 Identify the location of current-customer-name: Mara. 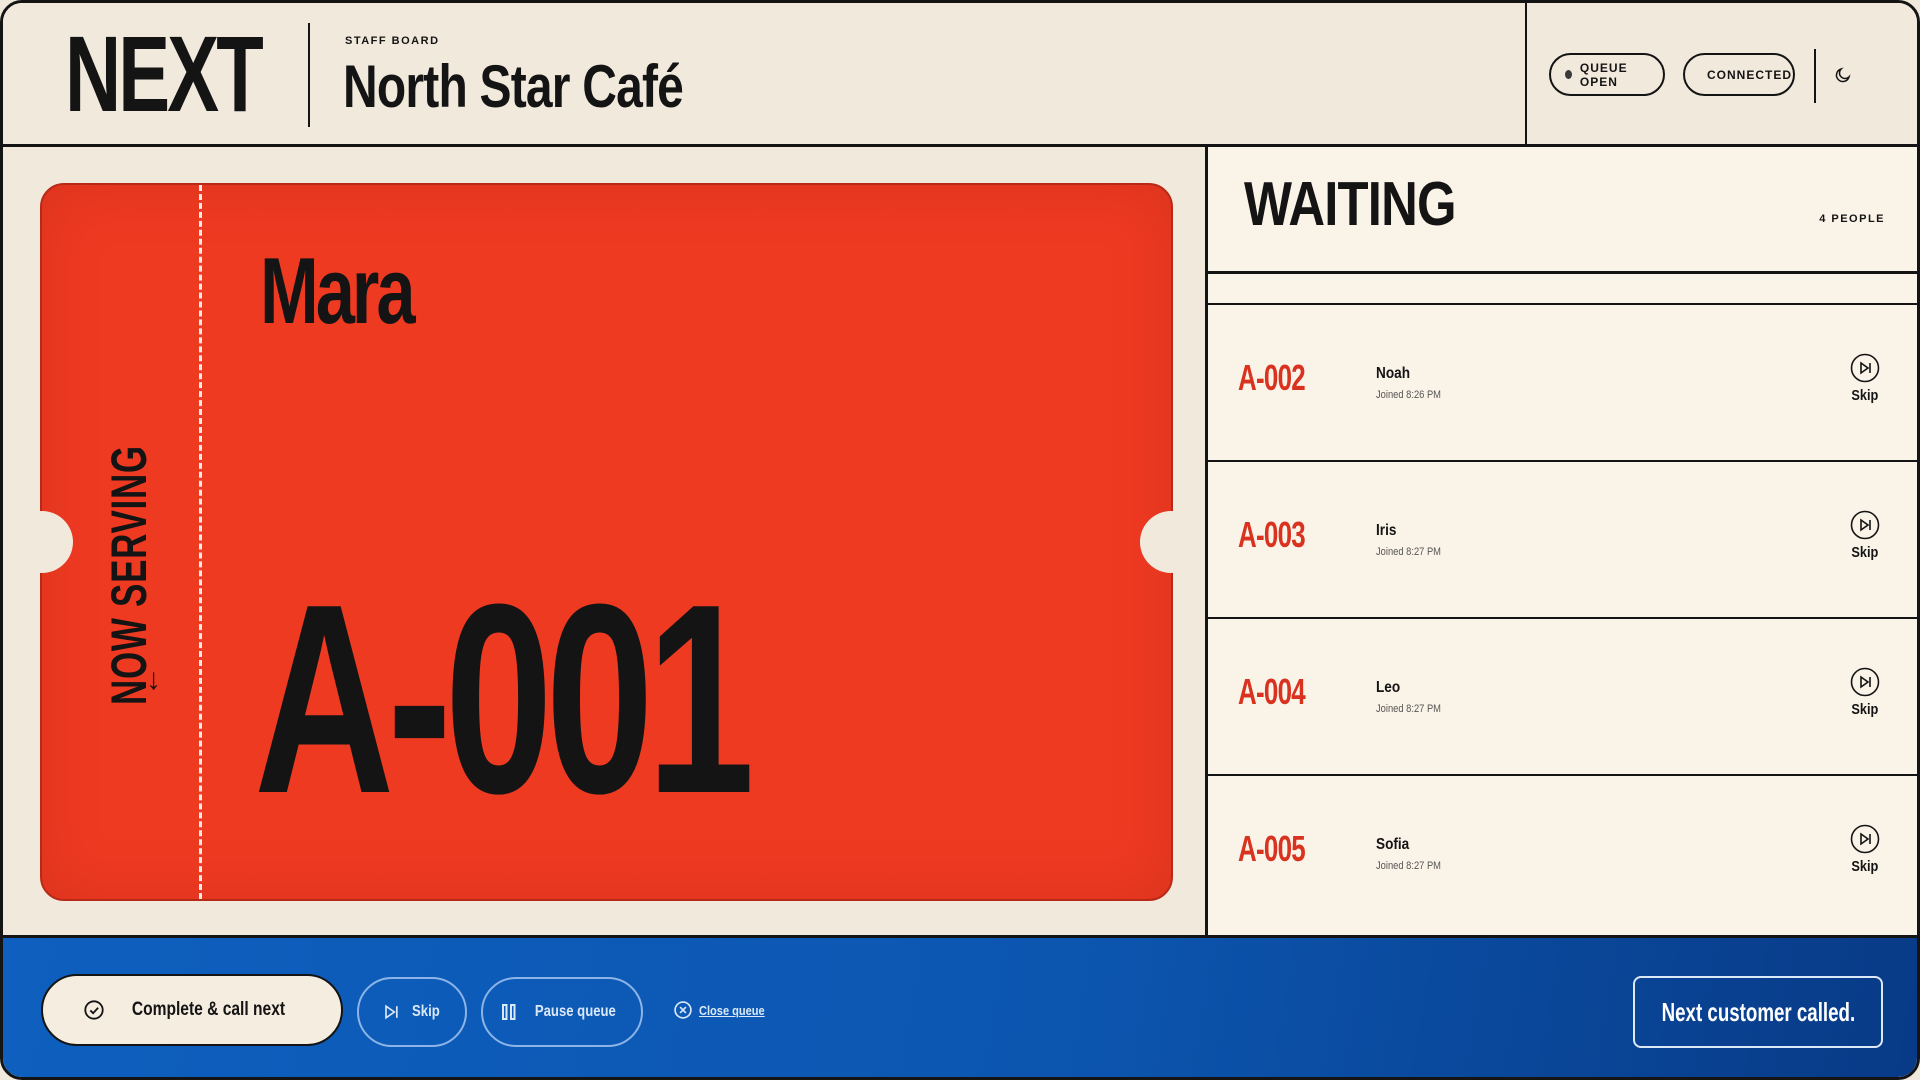
(338, 290).